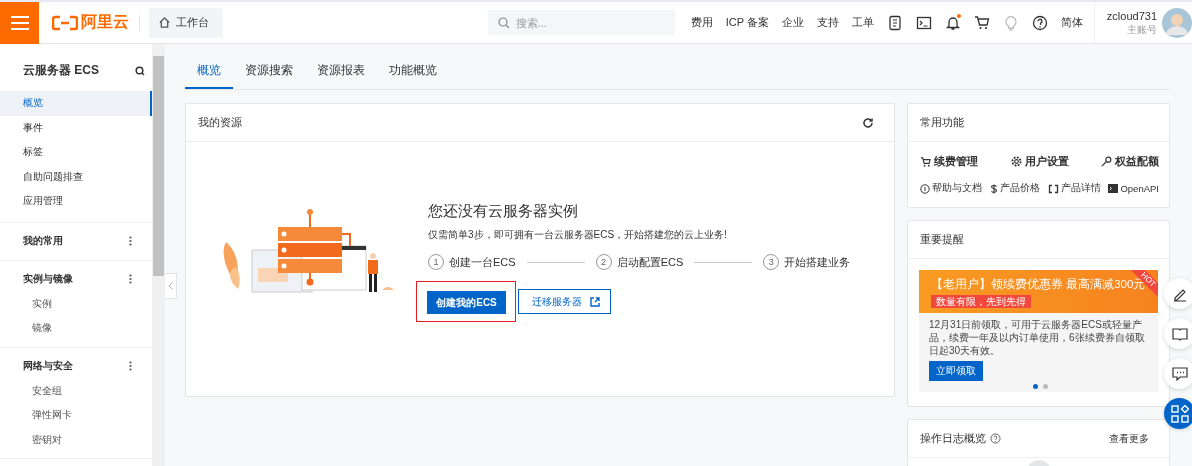 This screenshot has height=466, width=1192. Describe the element at coordinates (942, 239) in the screenshot. I see `card-title: 重要提醒` at that location.